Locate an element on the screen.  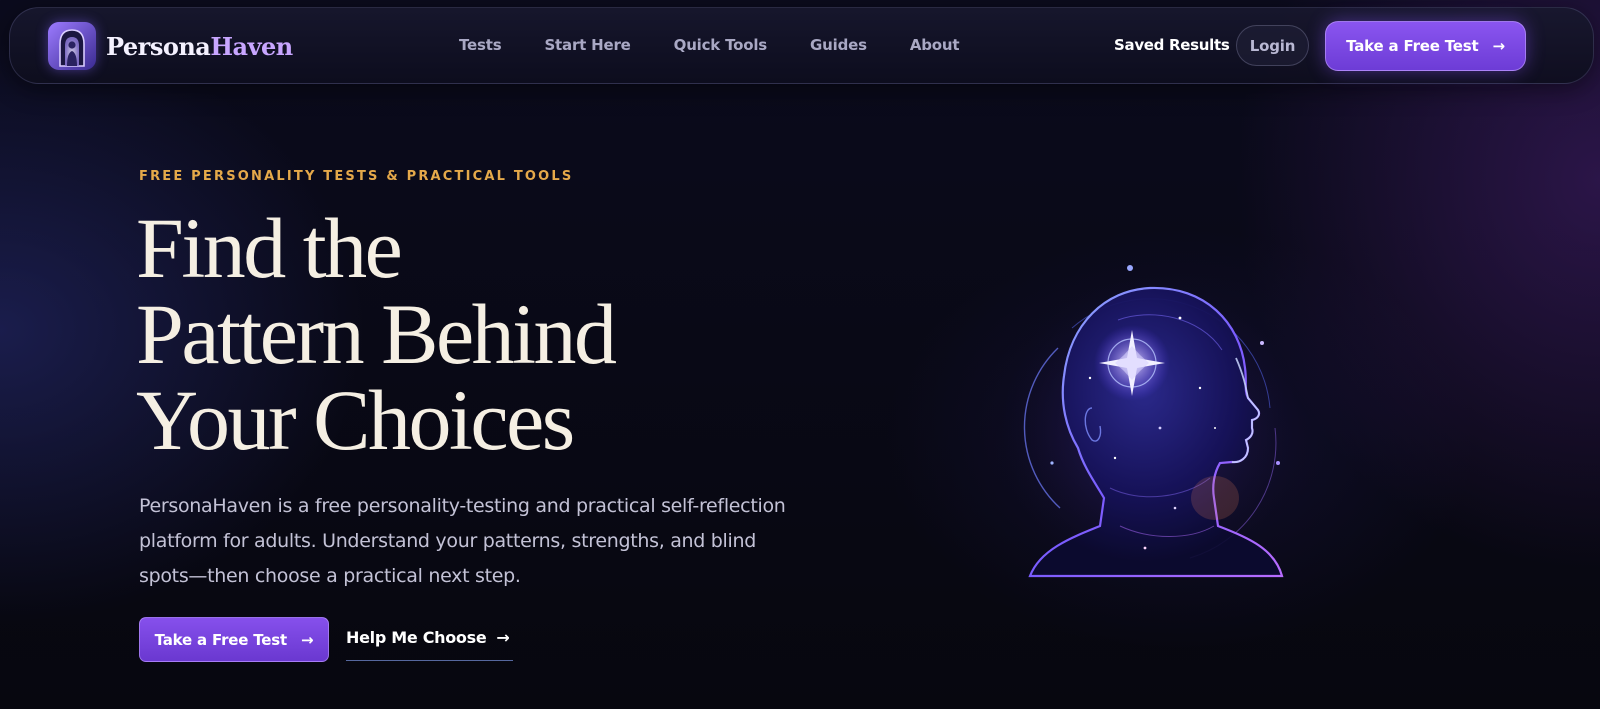
glowing-head-compass-icon is located at coordinates (1150, 420).